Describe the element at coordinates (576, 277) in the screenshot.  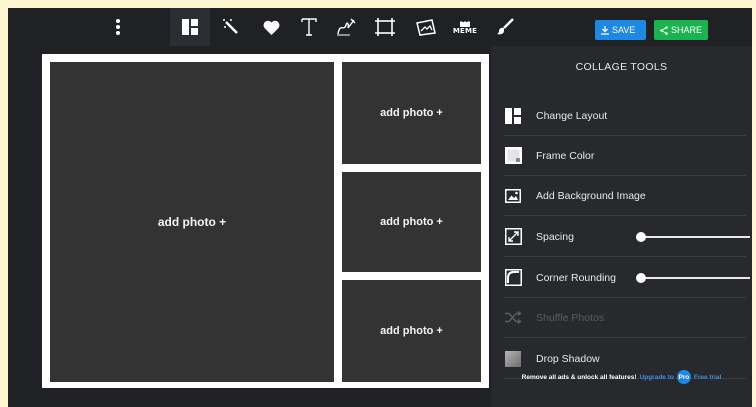
I see `tool-label: Corner Rounding` at that location.